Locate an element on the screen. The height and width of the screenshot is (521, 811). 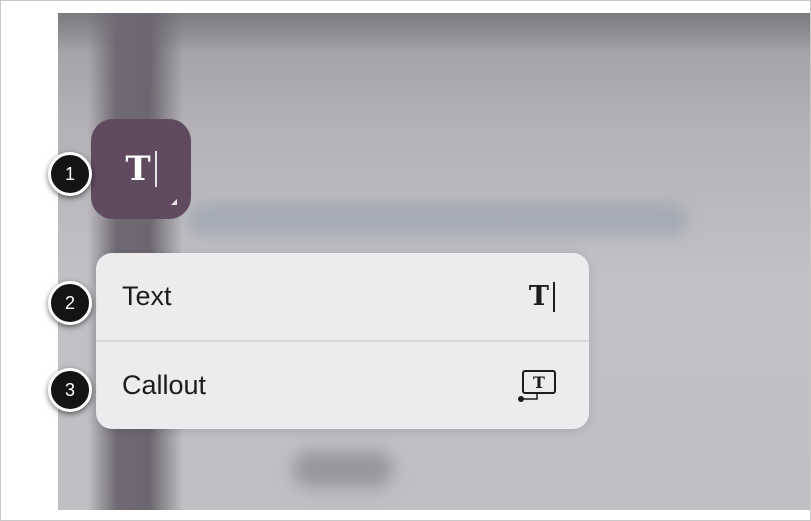
svg-text: T is located at coordinates (539, 382).